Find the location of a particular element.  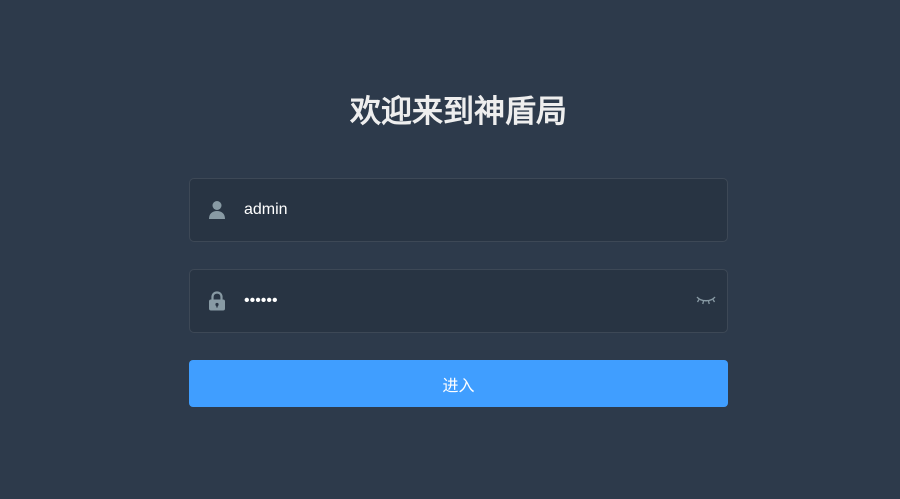

username-field is located at coordinates (458, 210).